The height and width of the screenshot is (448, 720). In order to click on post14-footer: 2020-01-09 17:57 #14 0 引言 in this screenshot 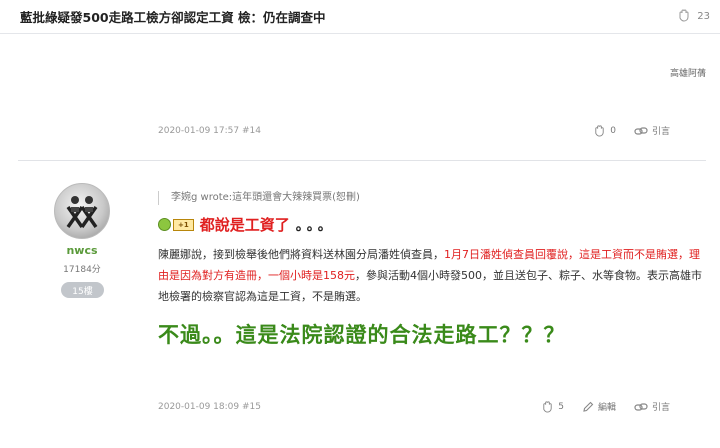, I will do `click(414, 130)`.